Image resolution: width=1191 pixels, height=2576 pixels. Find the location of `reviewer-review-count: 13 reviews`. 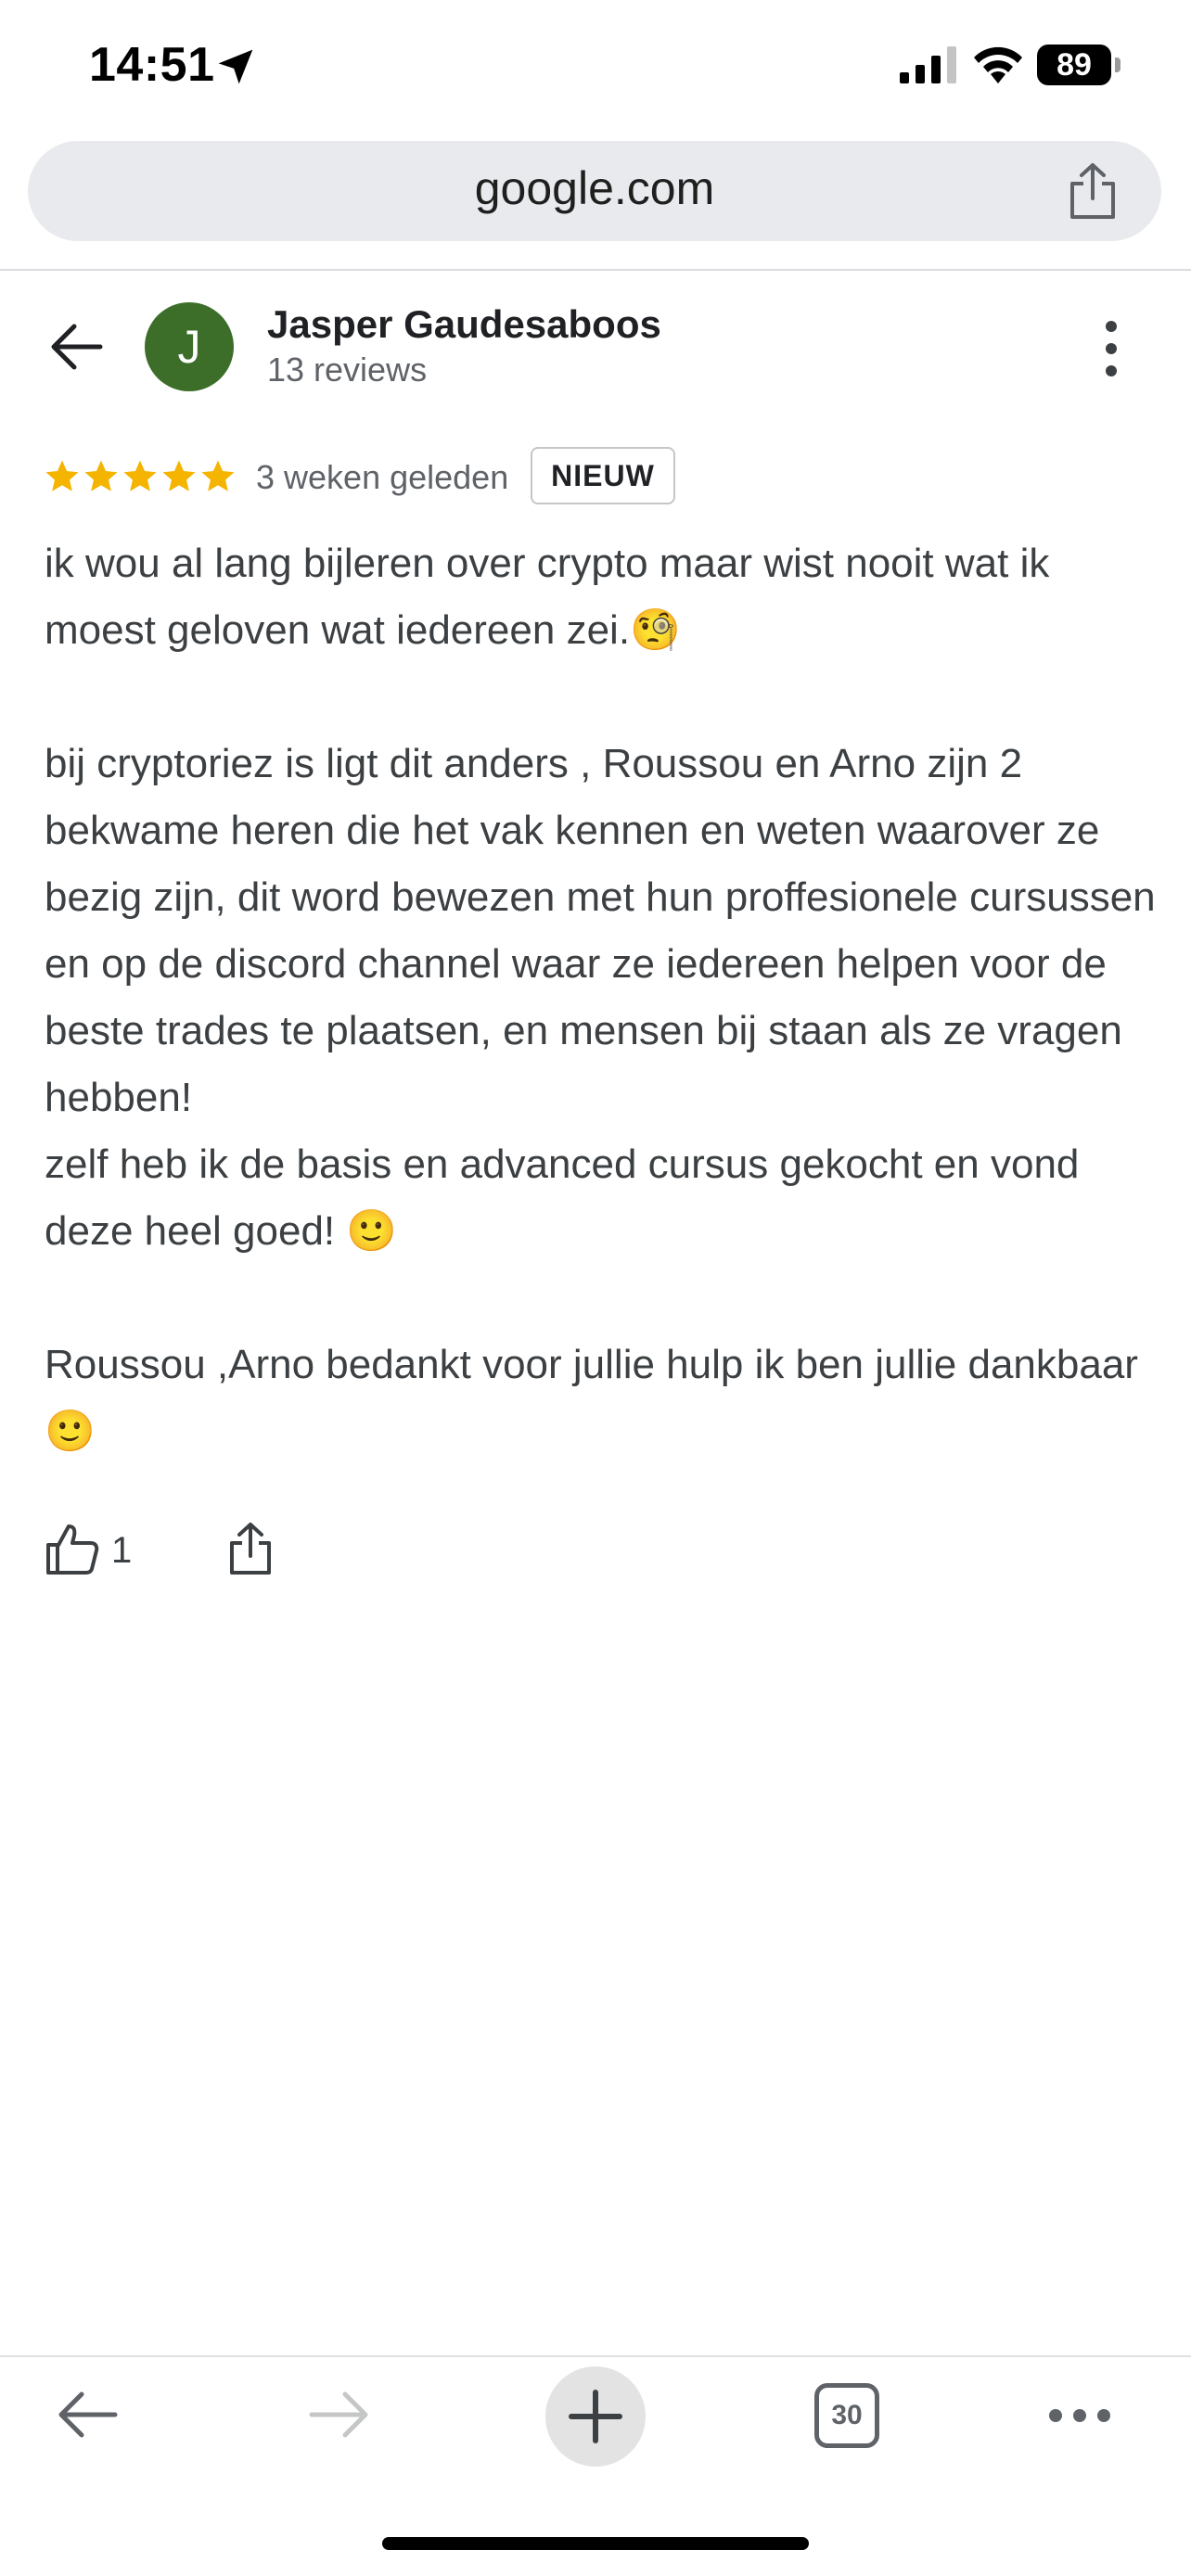

reviewer-review-count: 13 reviews is located at coordinates (347, 370).